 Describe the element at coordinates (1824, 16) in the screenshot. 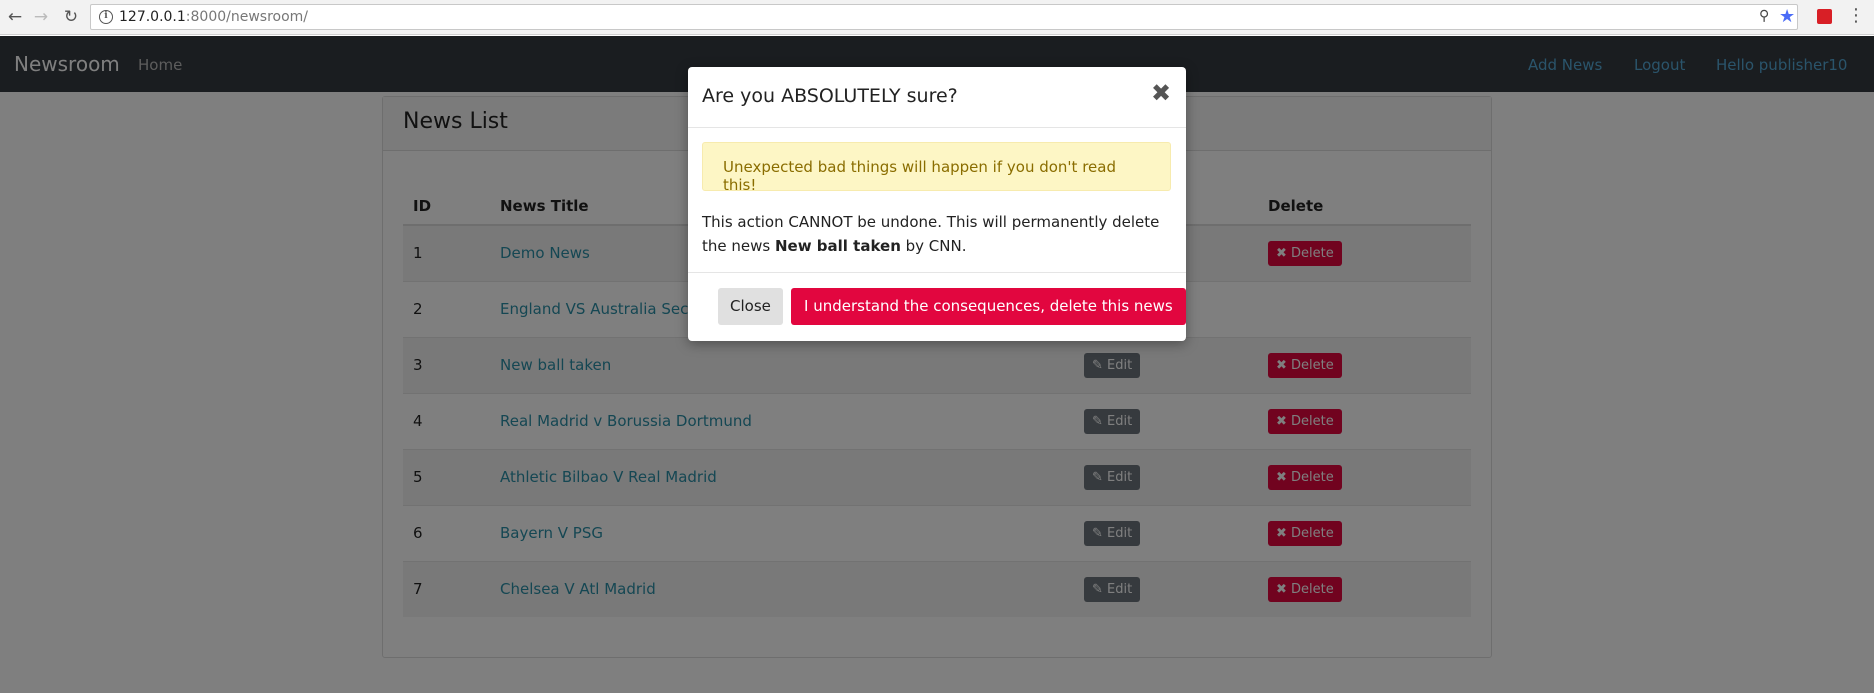

I see `extension-icon` at that location.